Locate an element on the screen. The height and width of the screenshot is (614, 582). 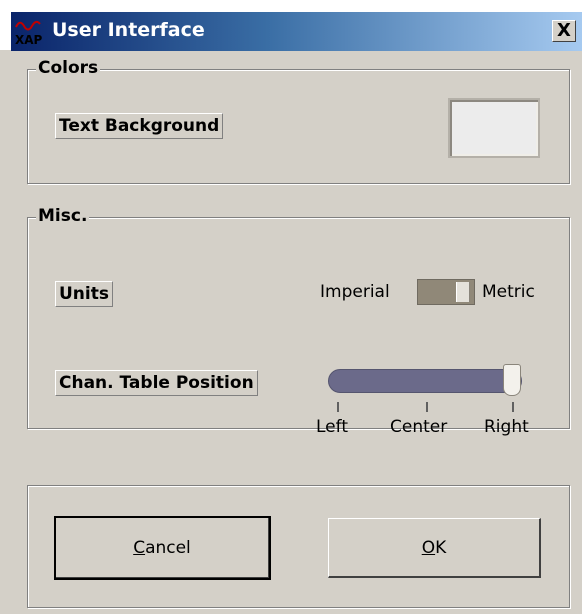
tick-label-right: Right is located at coordinates (506, 427).